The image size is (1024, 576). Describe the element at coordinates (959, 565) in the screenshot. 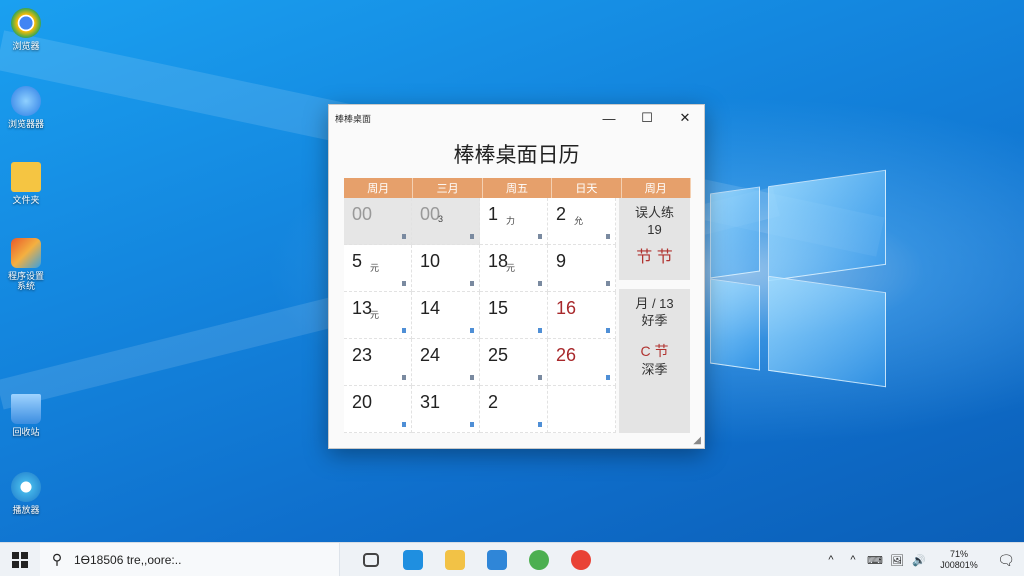

I see `clock-line: J00801%` at that location.